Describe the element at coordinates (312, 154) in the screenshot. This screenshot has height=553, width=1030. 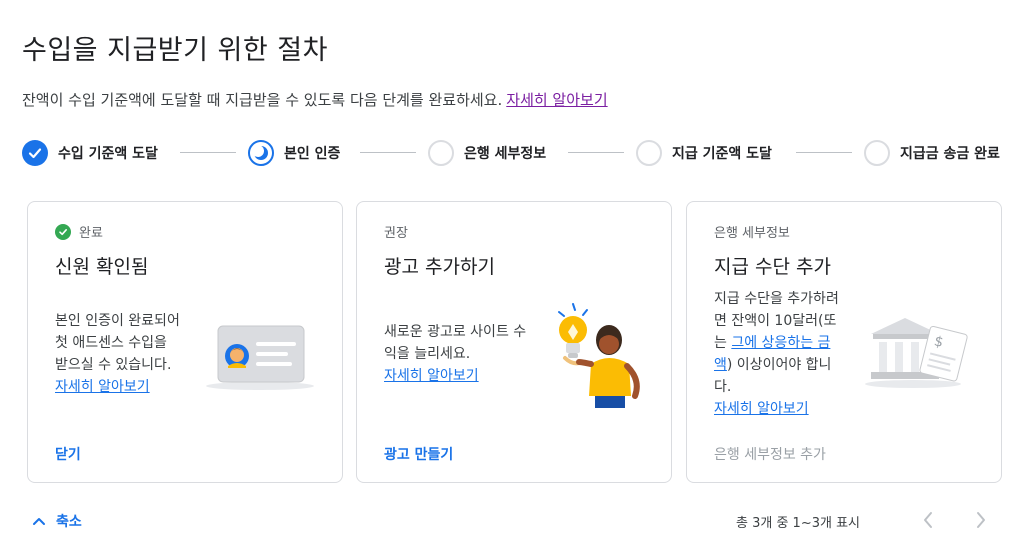
I see `step-label: 본인 인증` at that location.